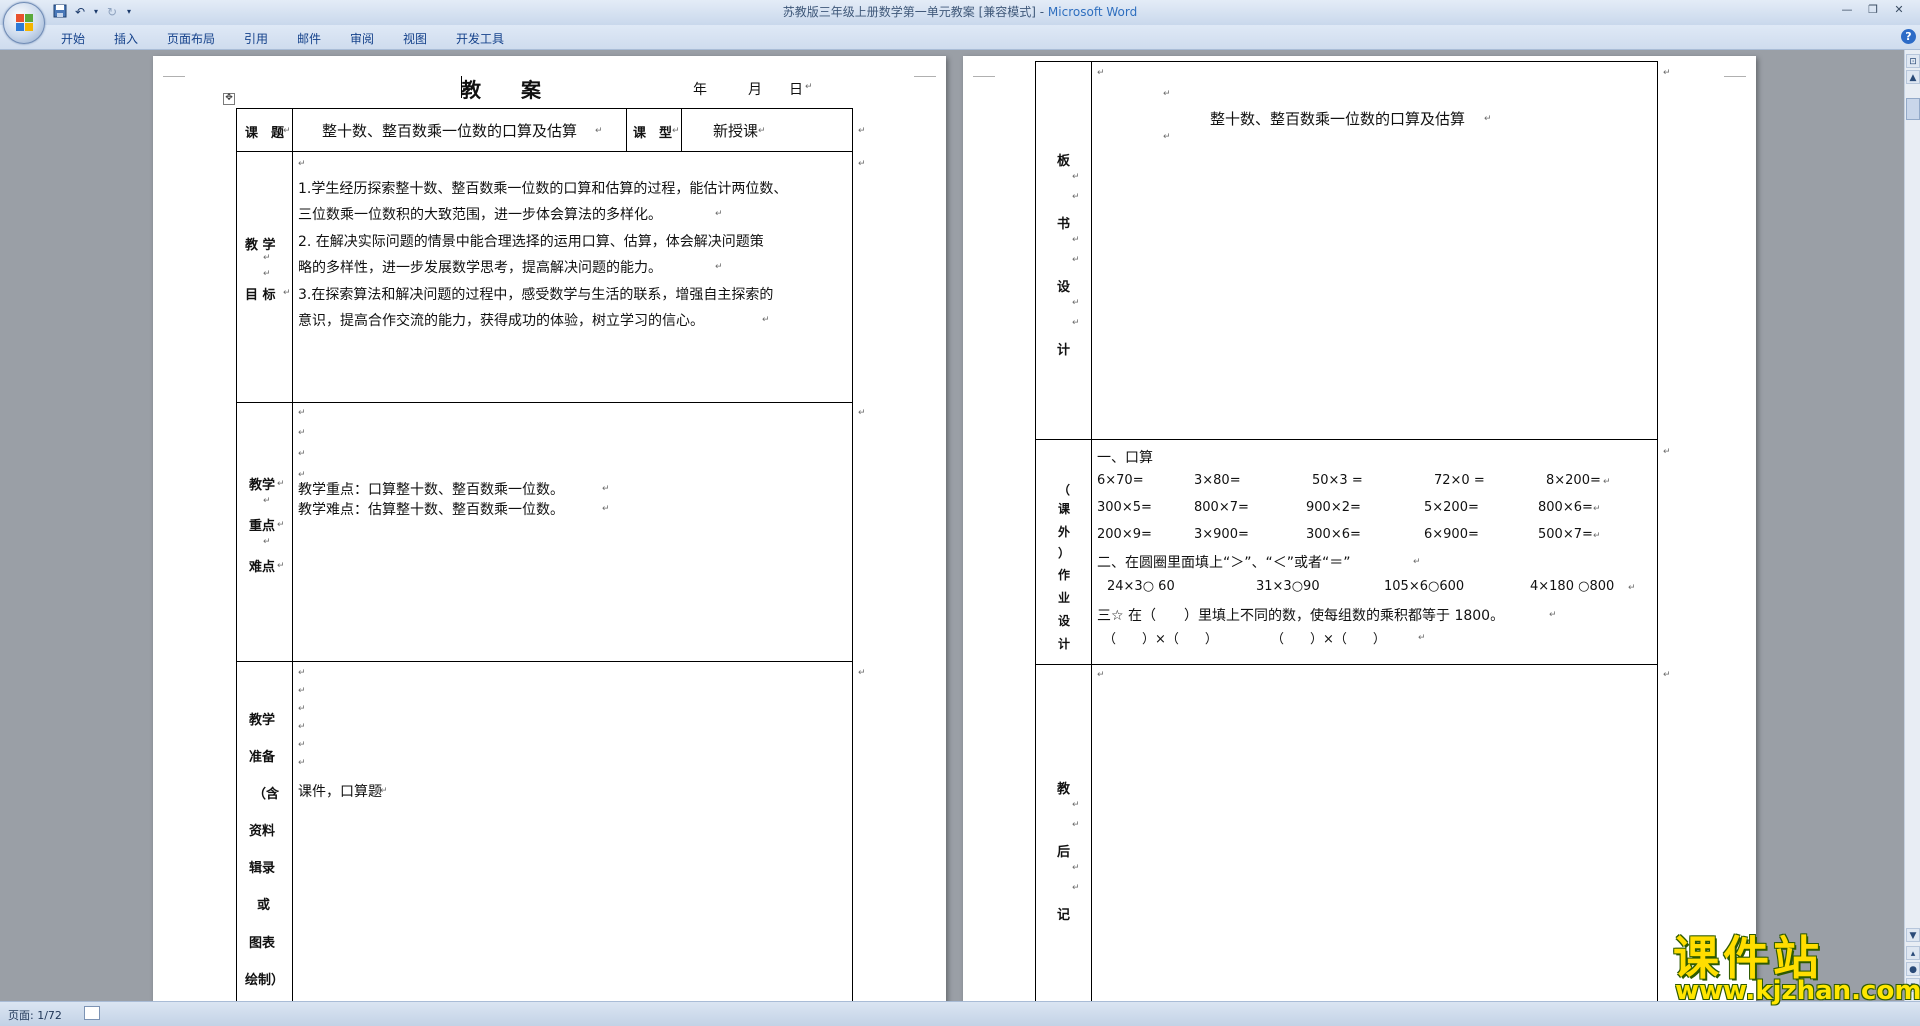 The height and width of the screenshot is (1026, 1920). Describe the element at coordinates (1908, 36) in the screenshot. I see `help-icon: ?` at that location.